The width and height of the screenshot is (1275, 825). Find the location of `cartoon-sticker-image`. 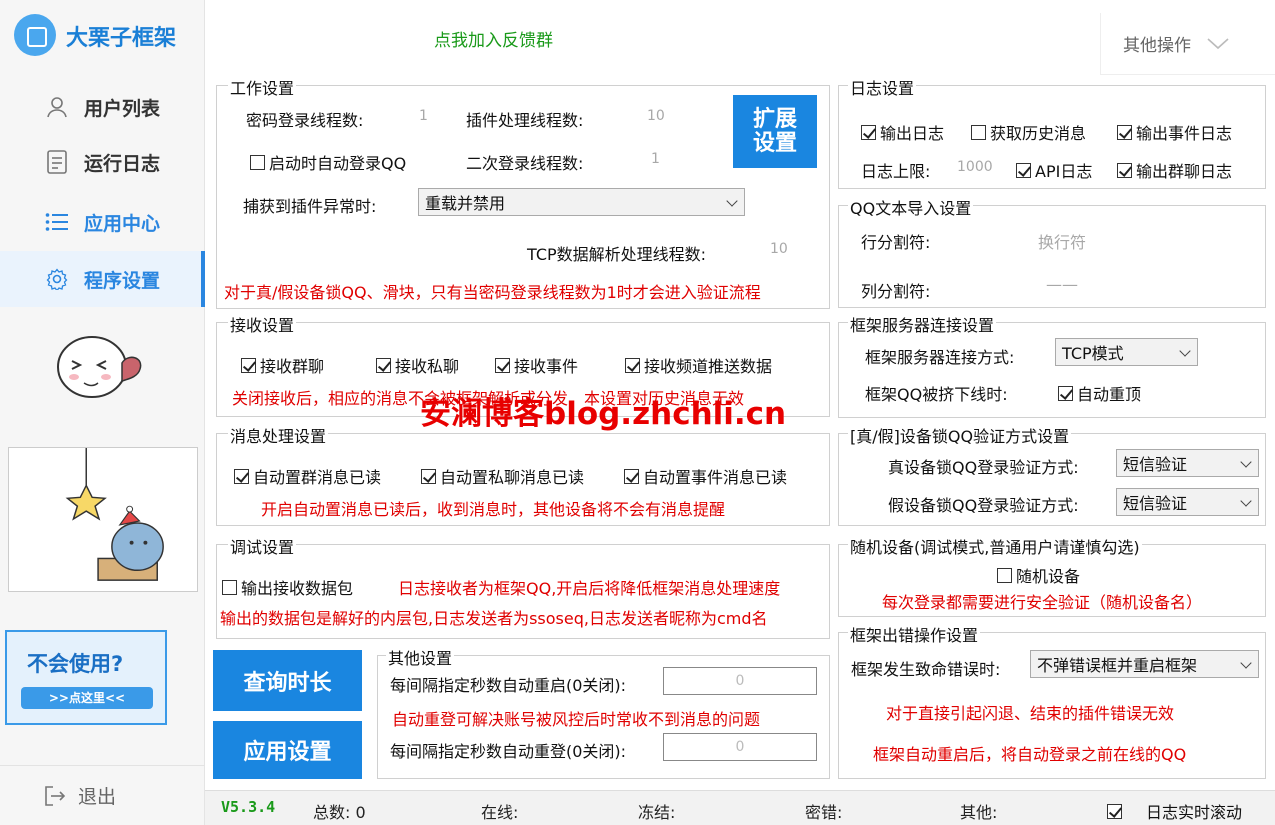

cartoon-sticker-image is located at coordinates (99, 367).